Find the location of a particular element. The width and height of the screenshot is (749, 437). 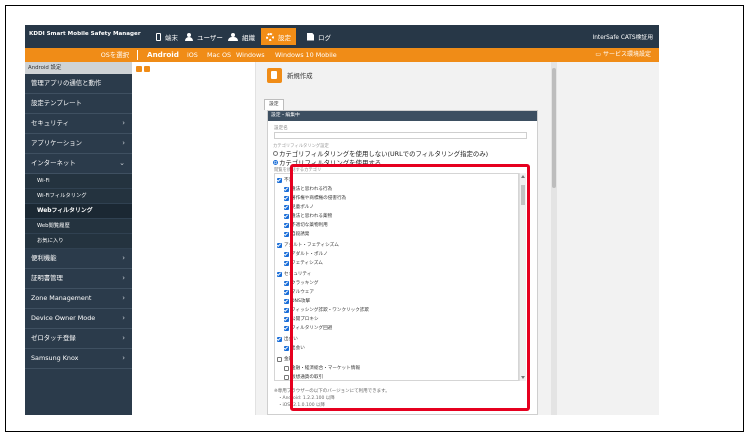

sidebar-item-zone-management: Zone Management › is located at coordinates (78, 299).